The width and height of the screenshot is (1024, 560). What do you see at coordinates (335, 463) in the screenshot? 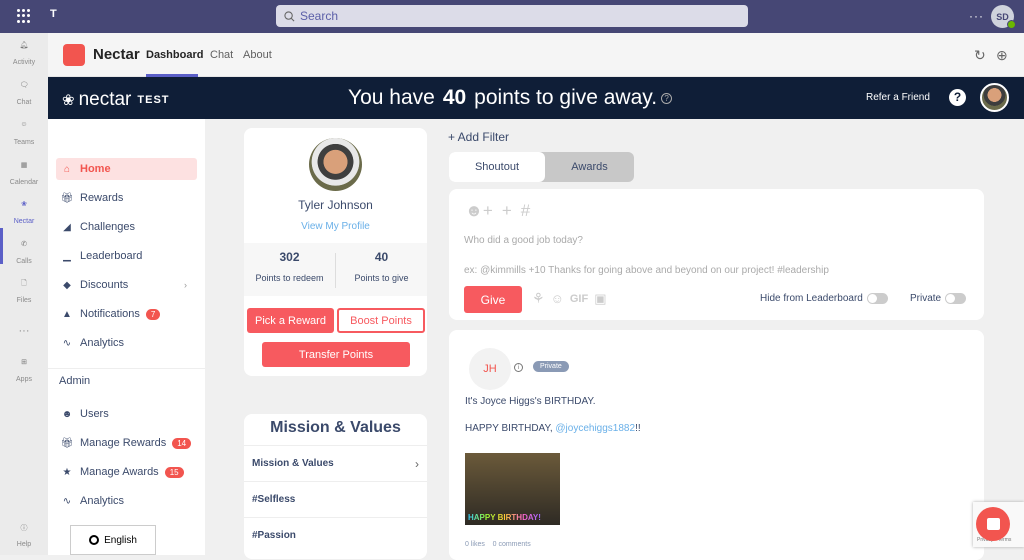
I see `mission-row: Mission & Values ›` at bounding box center [335, 463].